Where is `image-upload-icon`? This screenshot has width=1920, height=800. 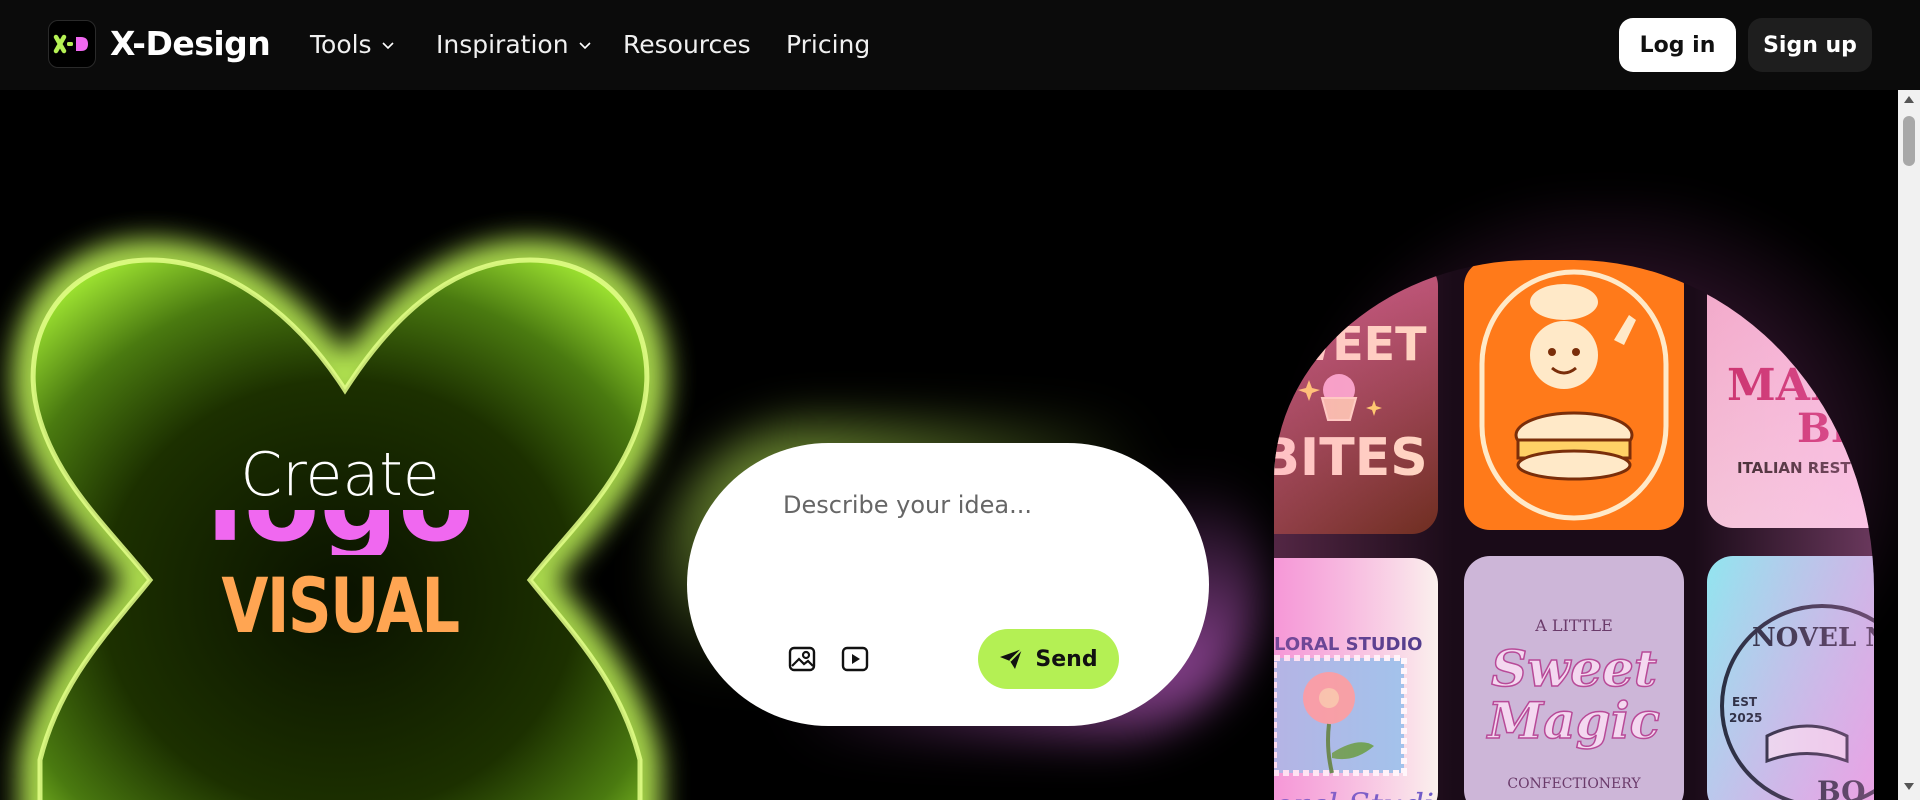 image-upload-icon is located at coordinates (802, 659).